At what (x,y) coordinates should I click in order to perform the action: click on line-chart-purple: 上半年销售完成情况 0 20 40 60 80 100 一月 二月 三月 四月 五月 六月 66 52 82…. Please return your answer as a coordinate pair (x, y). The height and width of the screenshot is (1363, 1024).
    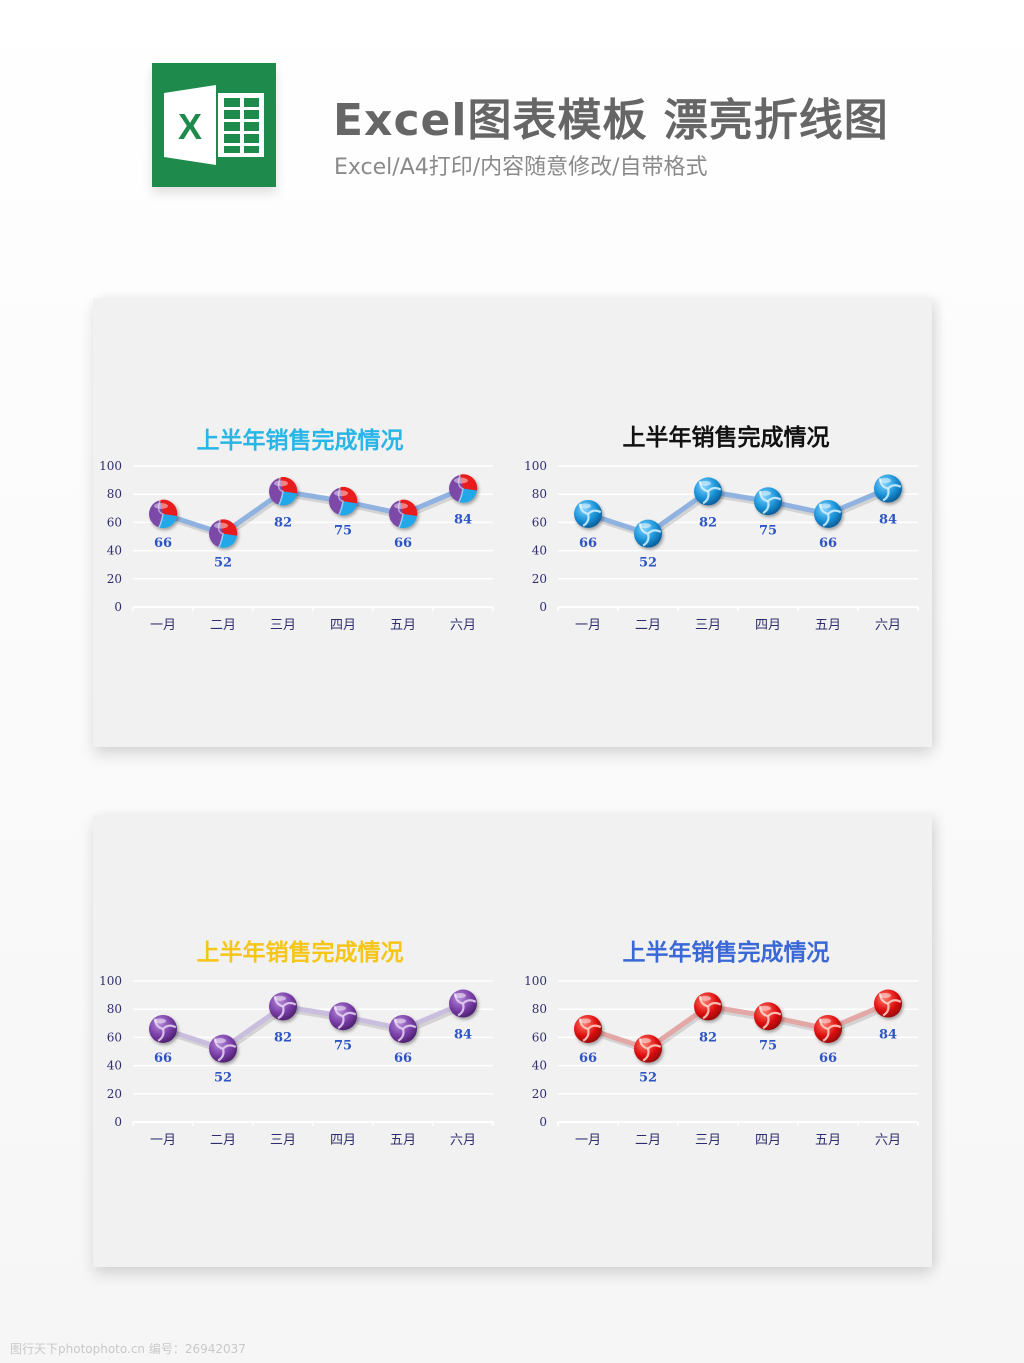
    Looking at the image, I should click on (300, 1045).